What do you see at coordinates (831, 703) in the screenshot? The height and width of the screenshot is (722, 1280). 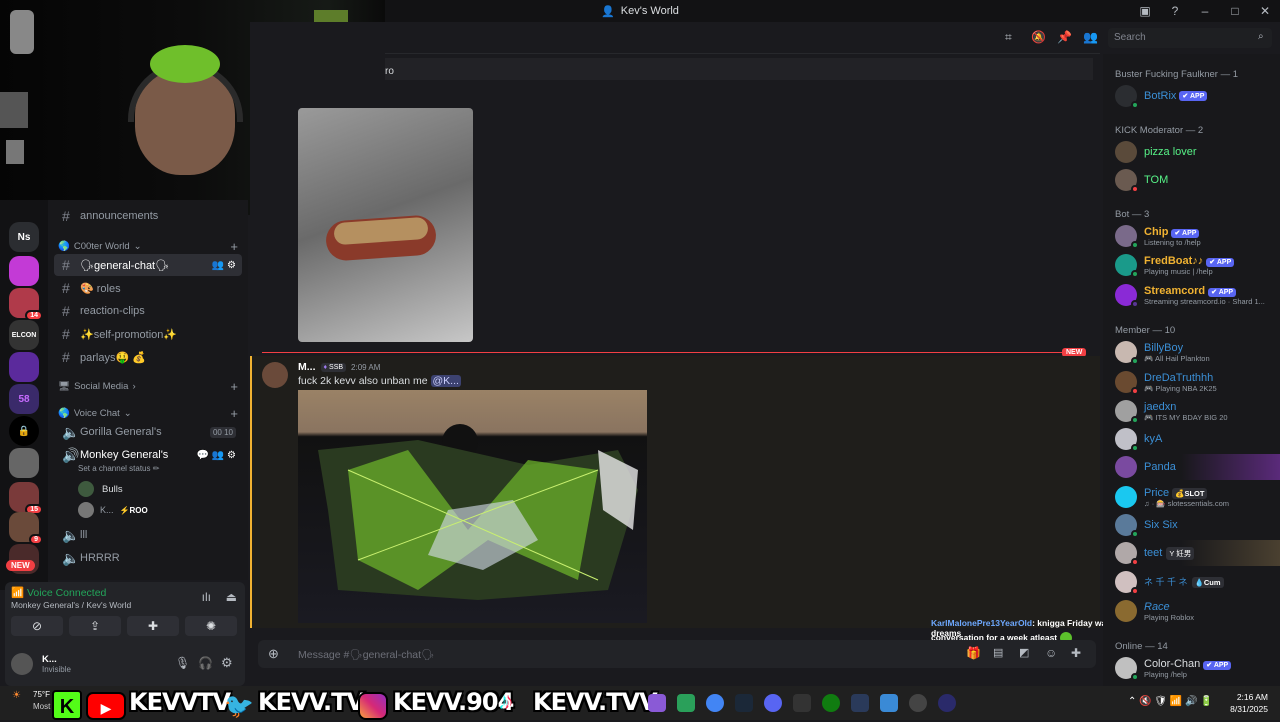 I see `xbox-icon` at bounding box center [831, 703].